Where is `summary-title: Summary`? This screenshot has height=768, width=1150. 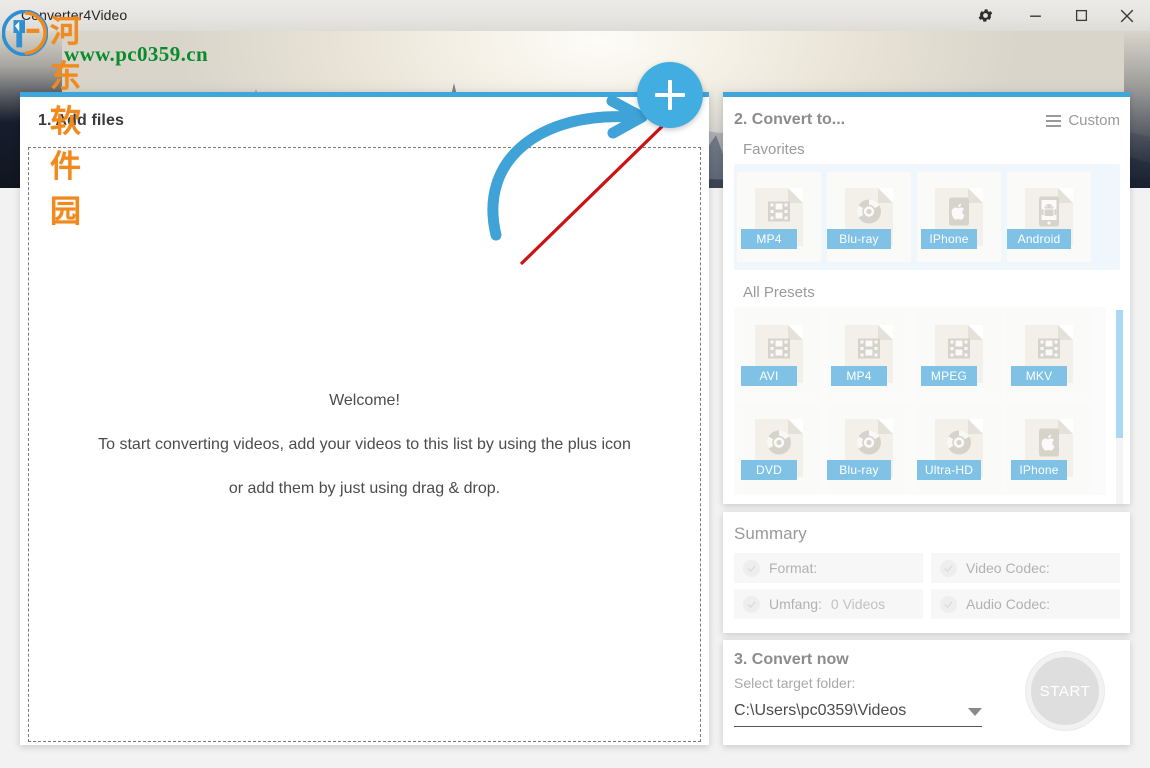
summary-title: Summary is located at coordinates (770, 533).